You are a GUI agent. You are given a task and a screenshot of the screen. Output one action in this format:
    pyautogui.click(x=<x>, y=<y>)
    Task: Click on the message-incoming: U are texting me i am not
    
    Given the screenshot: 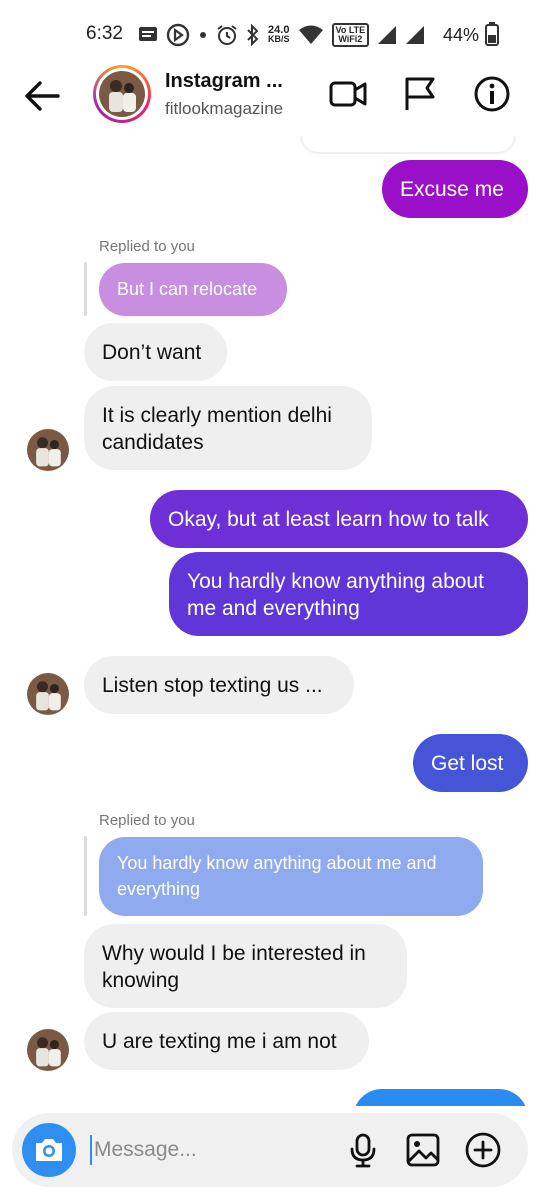 What is the action you would take?
    pyautogui.click(x=226, y=1041)
    